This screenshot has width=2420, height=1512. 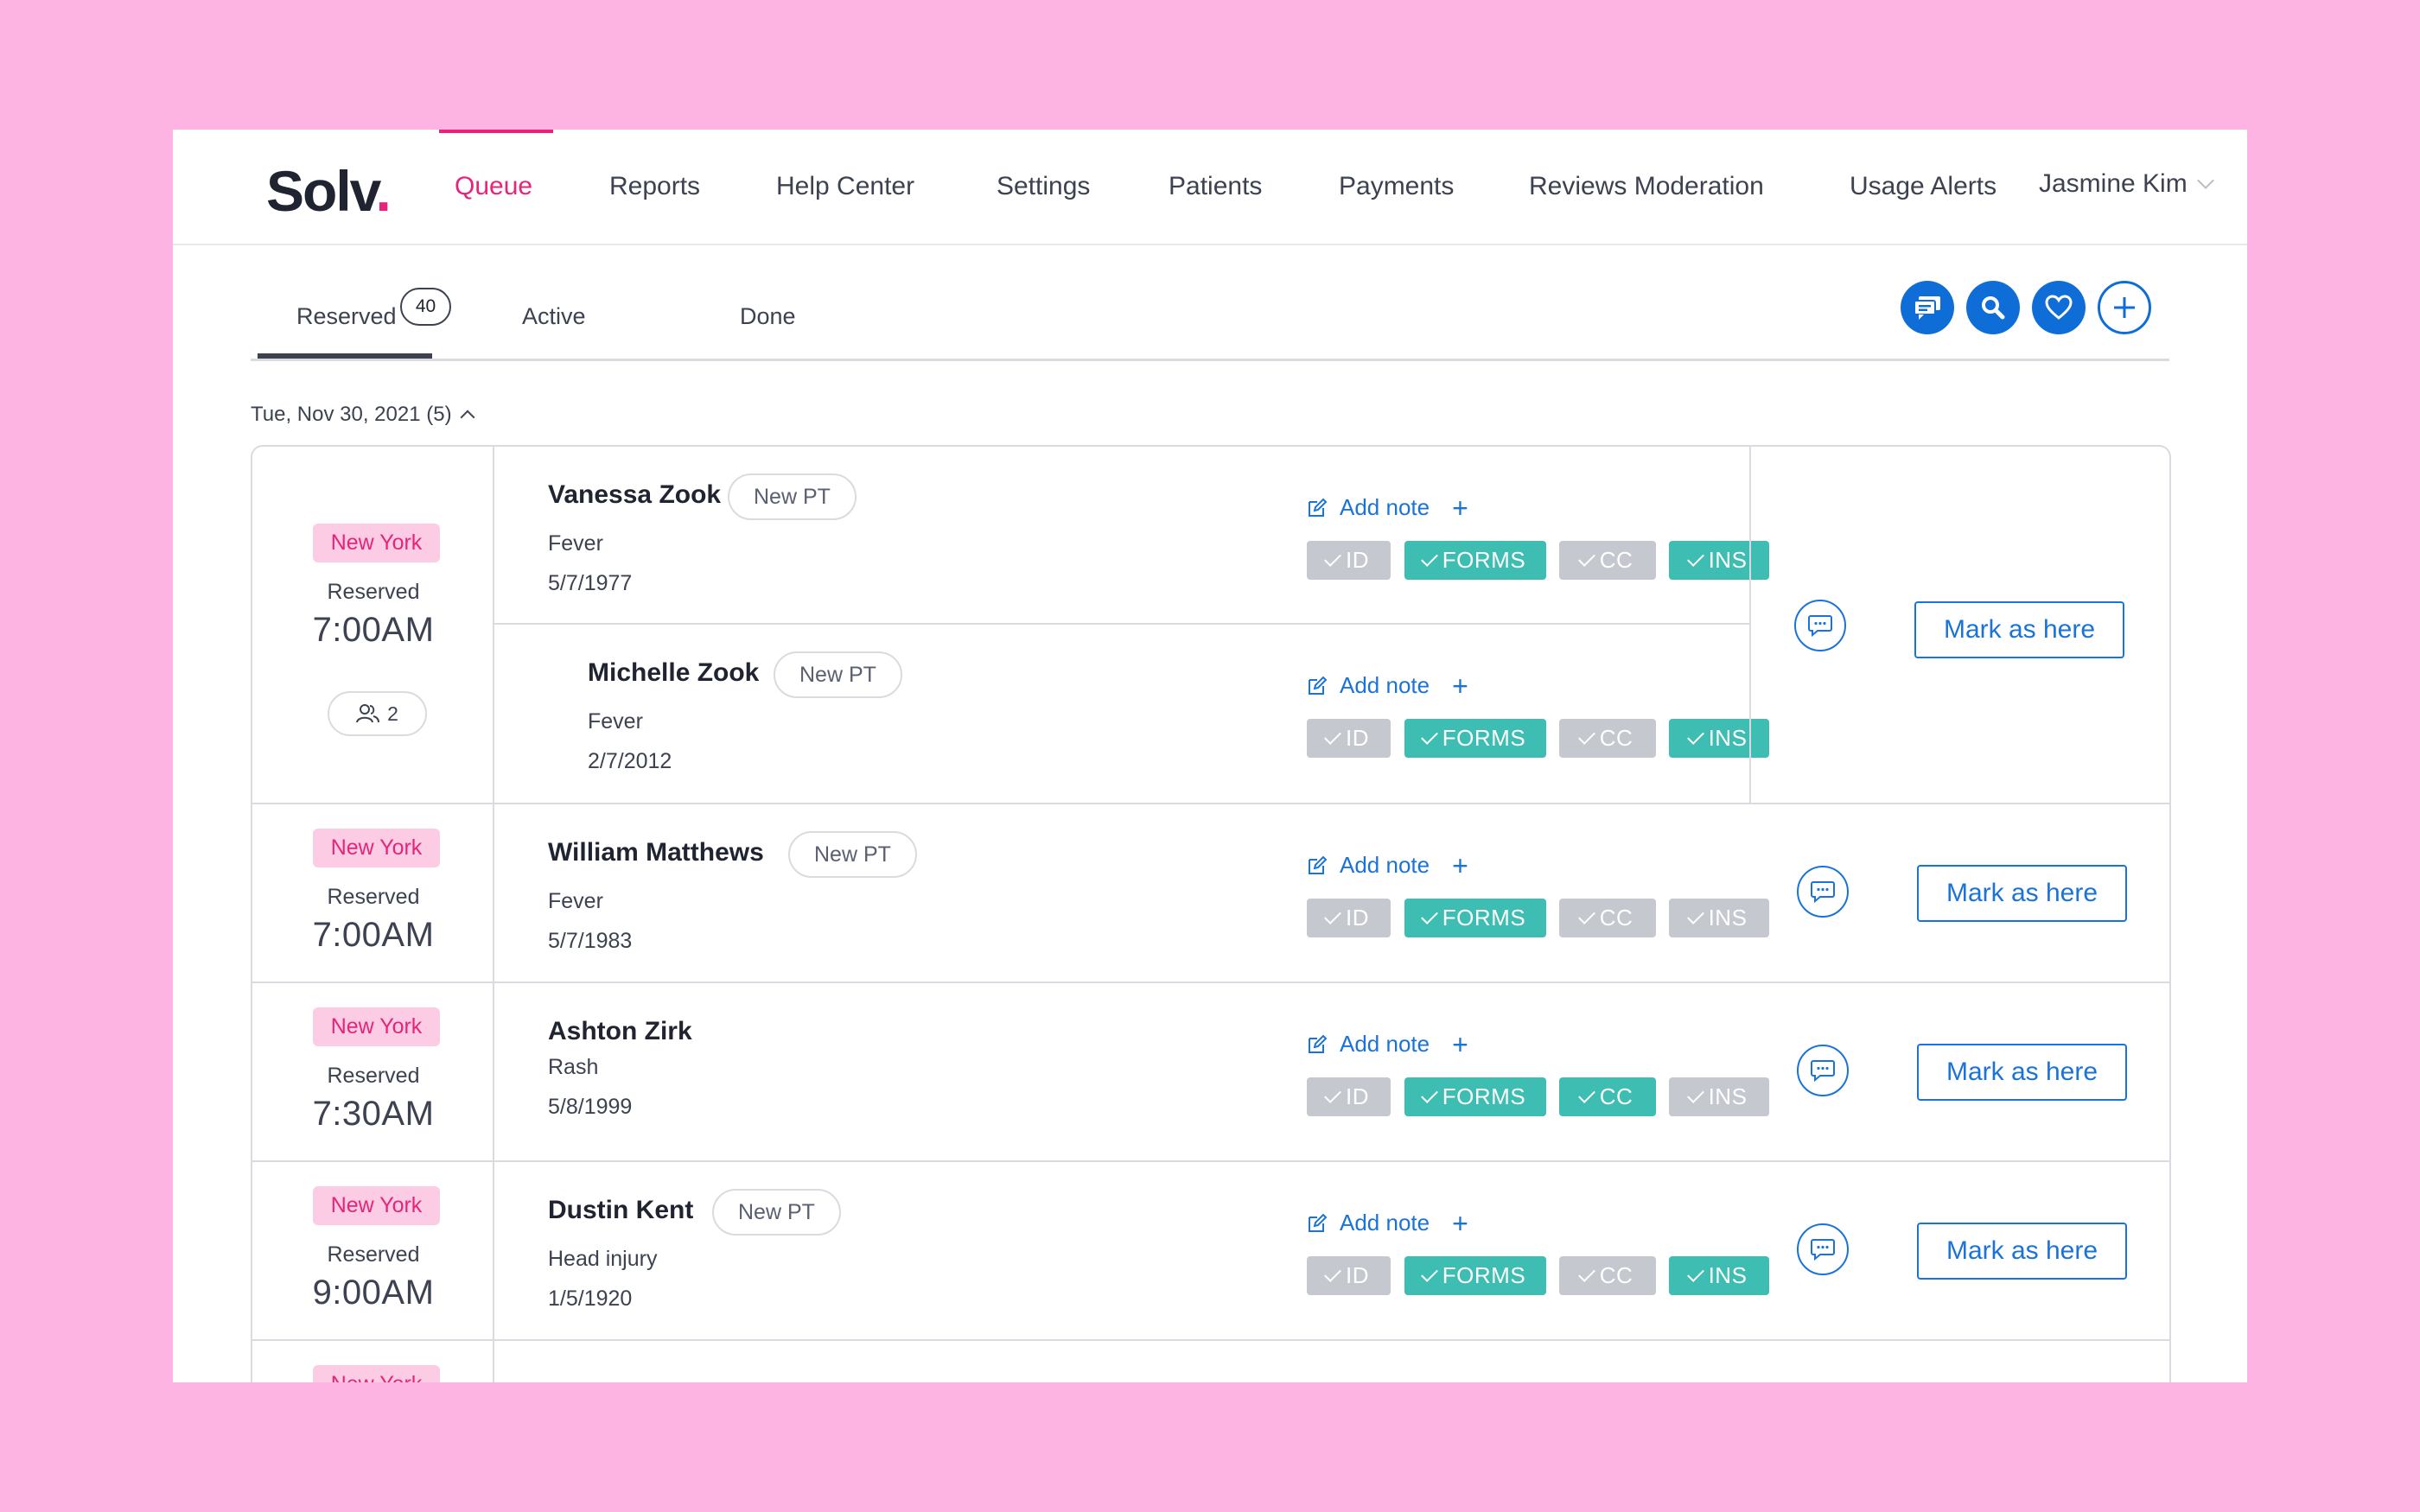 What do you see at coordinates (634, 495) in the screenshot?
I see `patient-name: Vanessa Zook` at bounding box center [634, 495].